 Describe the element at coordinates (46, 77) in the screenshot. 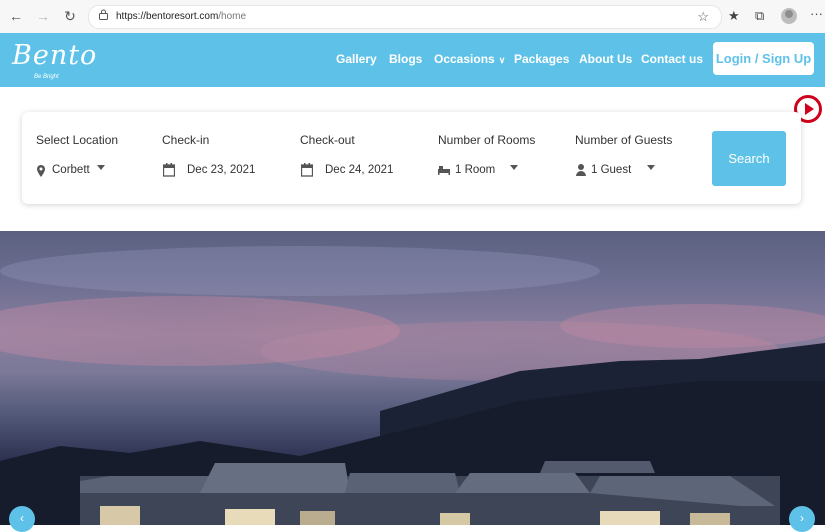

I see `logo-tagline: Be Bright` at that location.